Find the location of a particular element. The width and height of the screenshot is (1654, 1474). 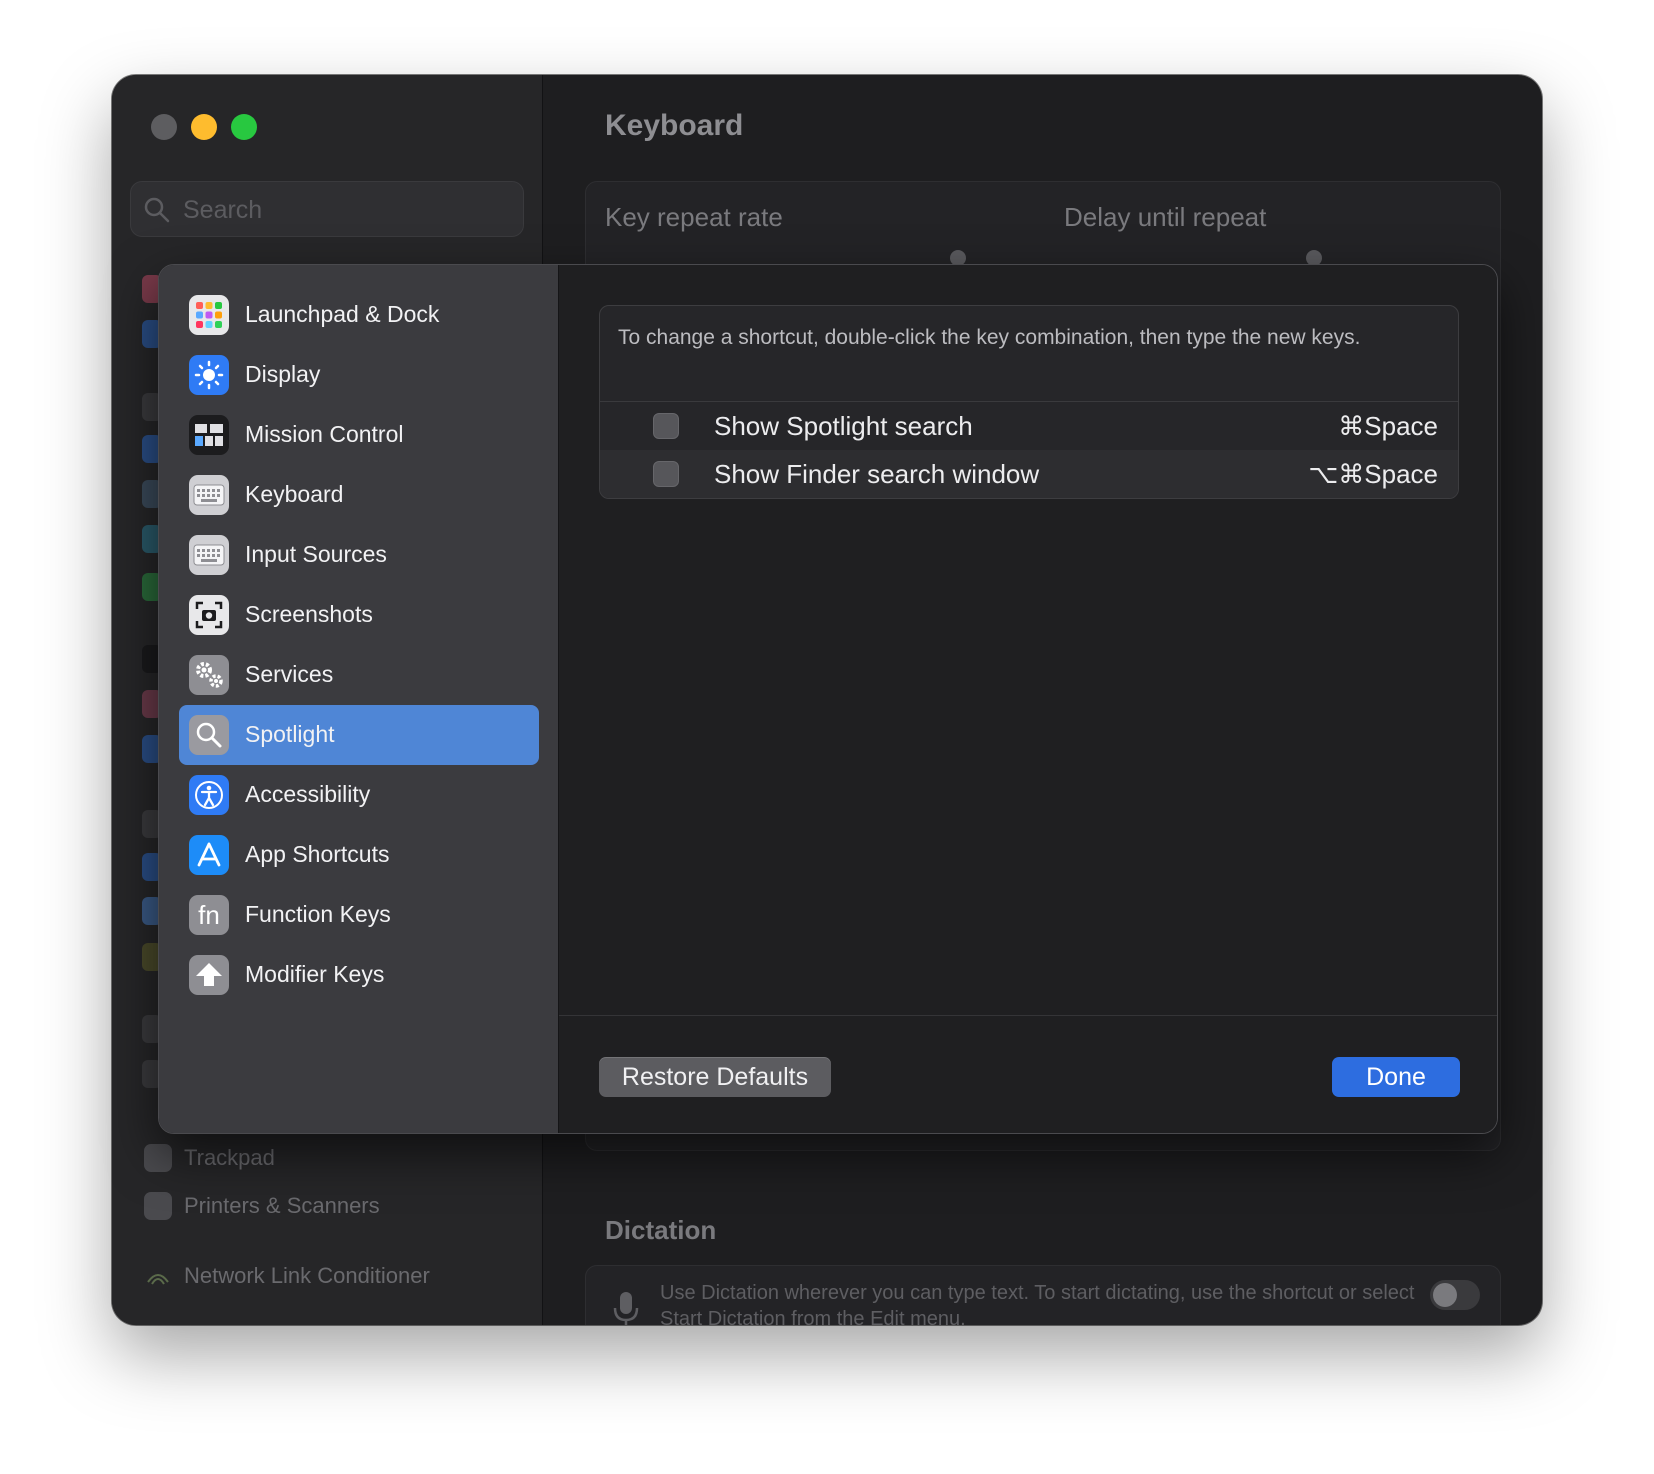

sidebar-item-label: Accessibility is located at coordinates (308, 794).